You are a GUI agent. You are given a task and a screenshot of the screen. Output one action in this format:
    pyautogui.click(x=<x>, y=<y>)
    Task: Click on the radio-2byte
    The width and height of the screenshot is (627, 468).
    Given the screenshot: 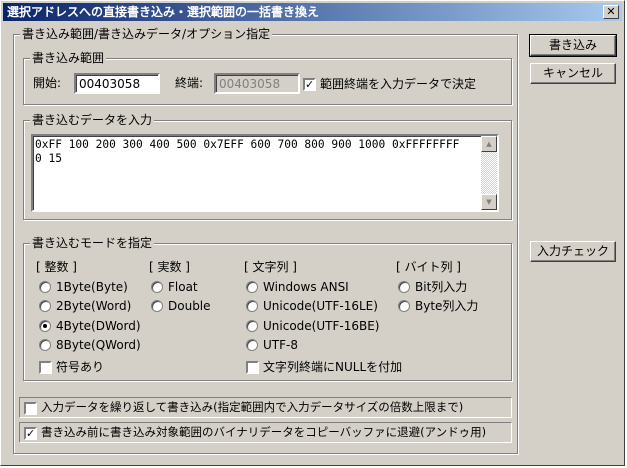 What is the action you would take?
    pyautogui.click(x=45, y=306)
    